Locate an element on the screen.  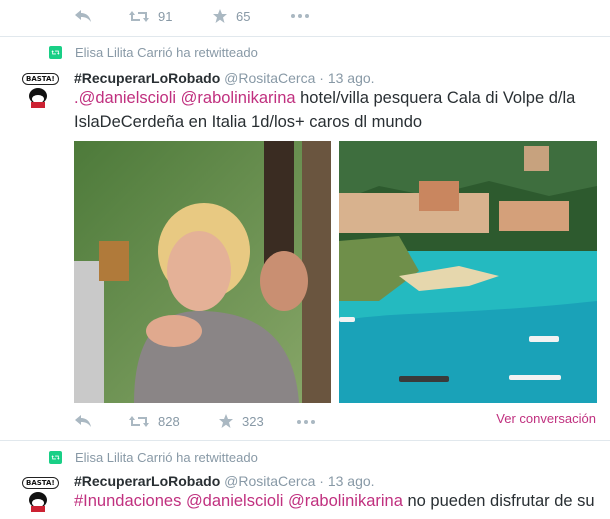
retweet-button: 828 is located at coordinates (154, 421).